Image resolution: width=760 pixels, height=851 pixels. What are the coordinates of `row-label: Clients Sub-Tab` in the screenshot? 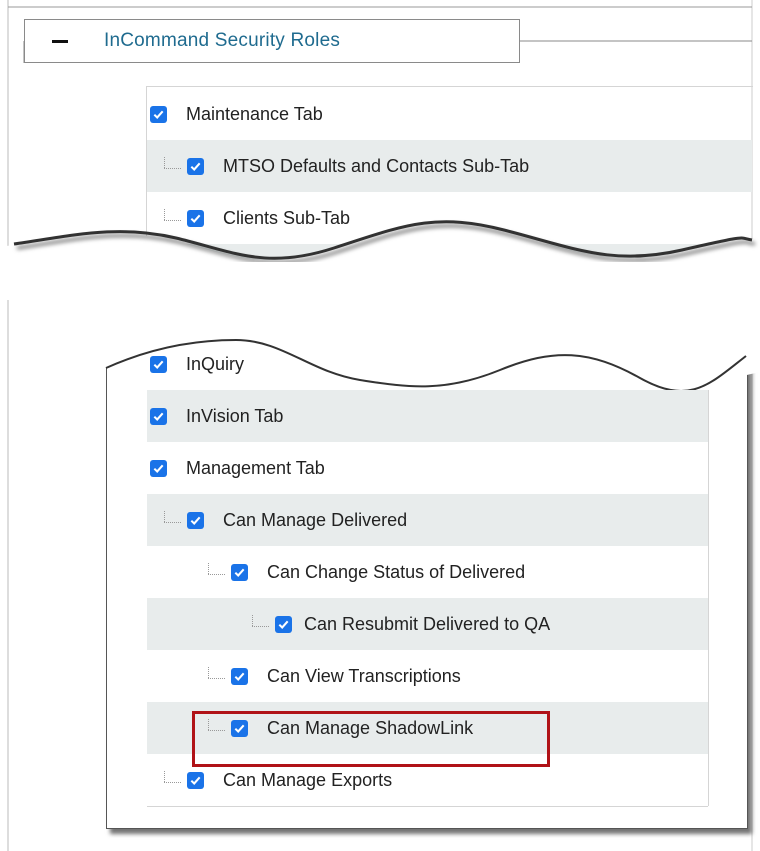 It's located at (287, 217).